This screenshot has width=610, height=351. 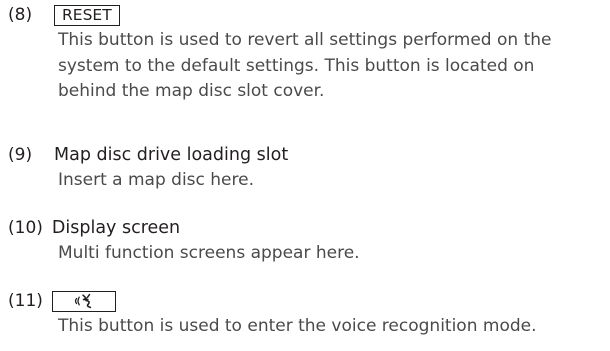 I want to click on entry-title: Map disc drive loading slot, so click(x=171, y=155).